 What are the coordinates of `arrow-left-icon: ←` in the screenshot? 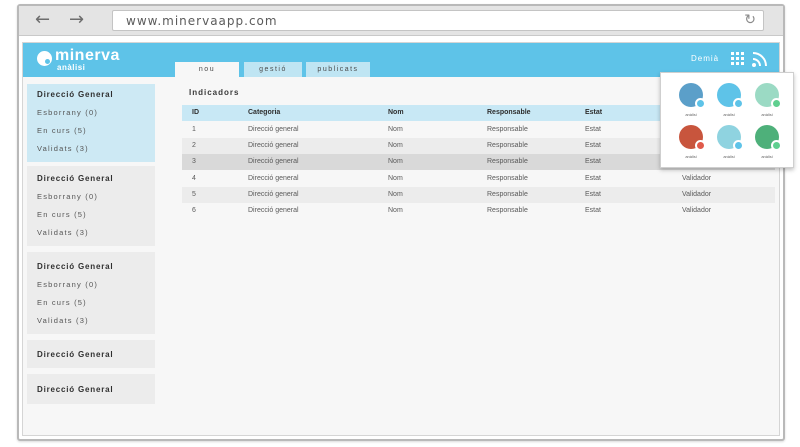 It's located at (42, 20).